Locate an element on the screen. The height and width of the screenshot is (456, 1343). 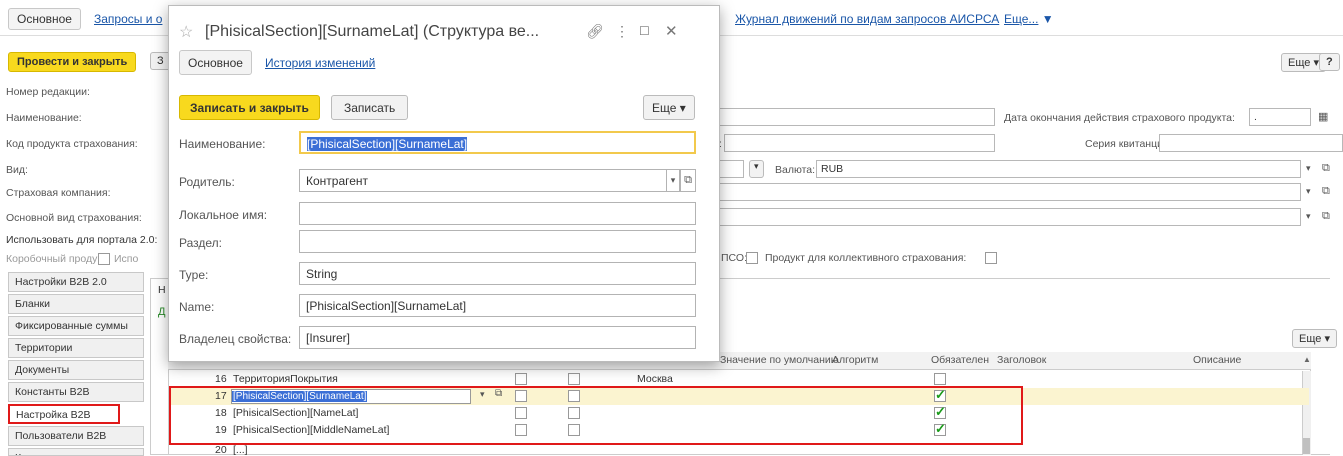
help-button: ? is located at coordinates (1329, 62).